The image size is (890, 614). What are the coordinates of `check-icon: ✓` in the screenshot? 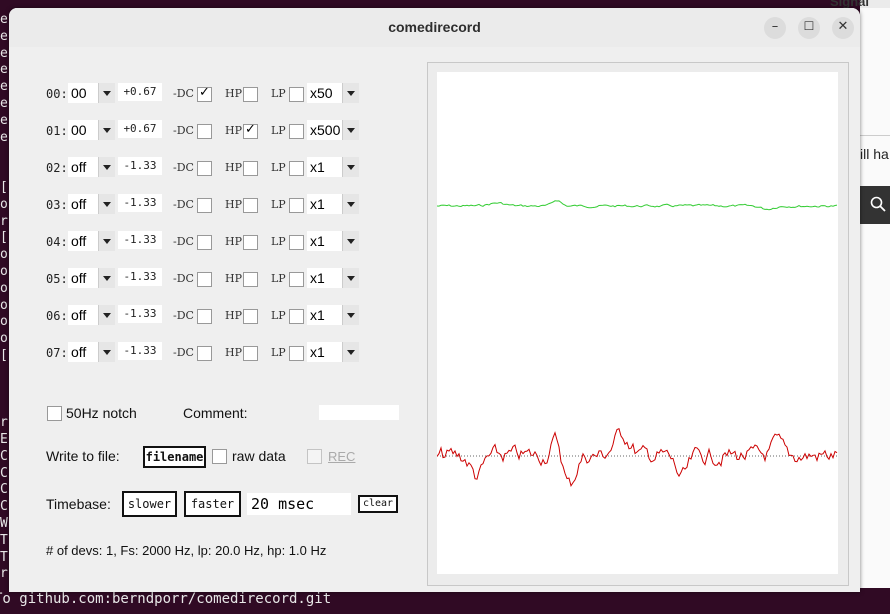 It's located at (204, 92).